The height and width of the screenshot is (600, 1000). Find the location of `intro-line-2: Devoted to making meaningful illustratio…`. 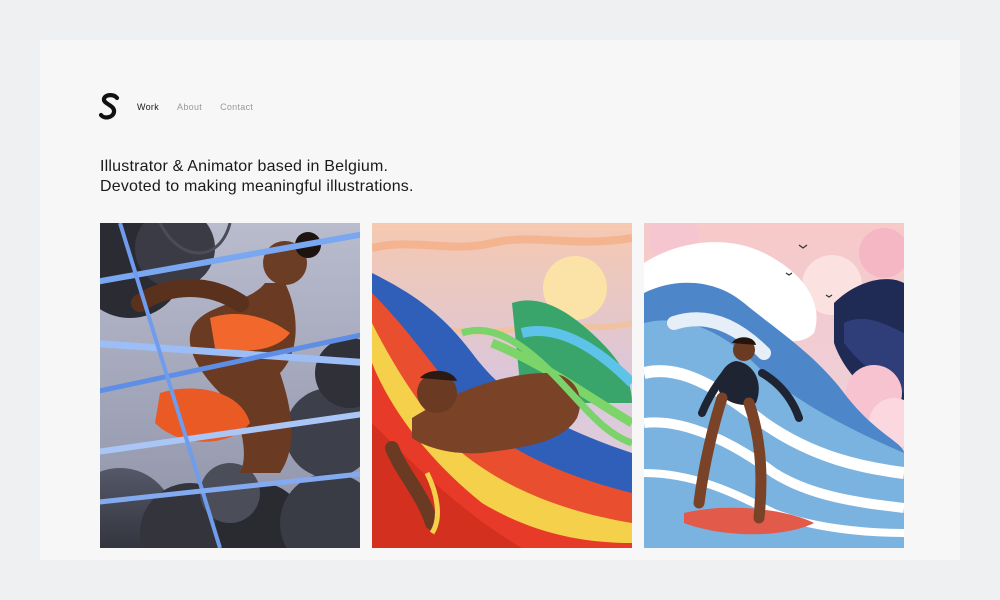

intro-line-2: Devoted to making meaningful illustratio… is located at coordinates (257, 186).